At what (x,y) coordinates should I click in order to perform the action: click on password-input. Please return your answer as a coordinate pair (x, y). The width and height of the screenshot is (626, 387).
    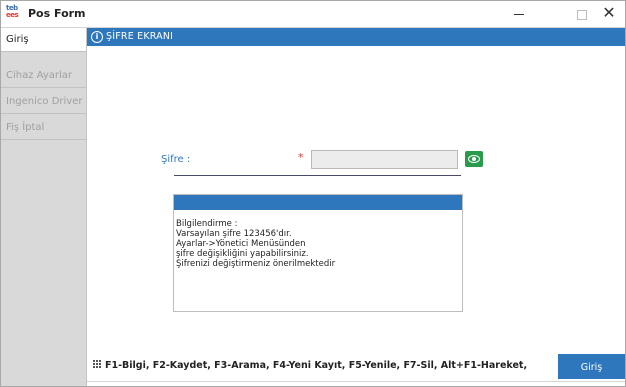
    Looking at the image, I should click on (384, 159).